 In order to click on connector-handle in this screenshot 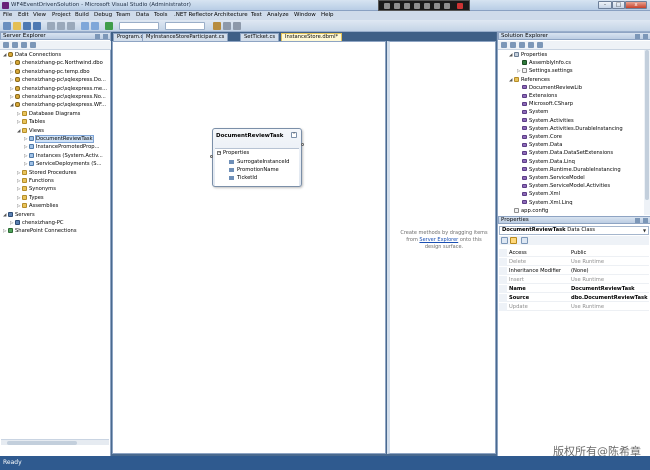, I will do `click(211, 156)`.